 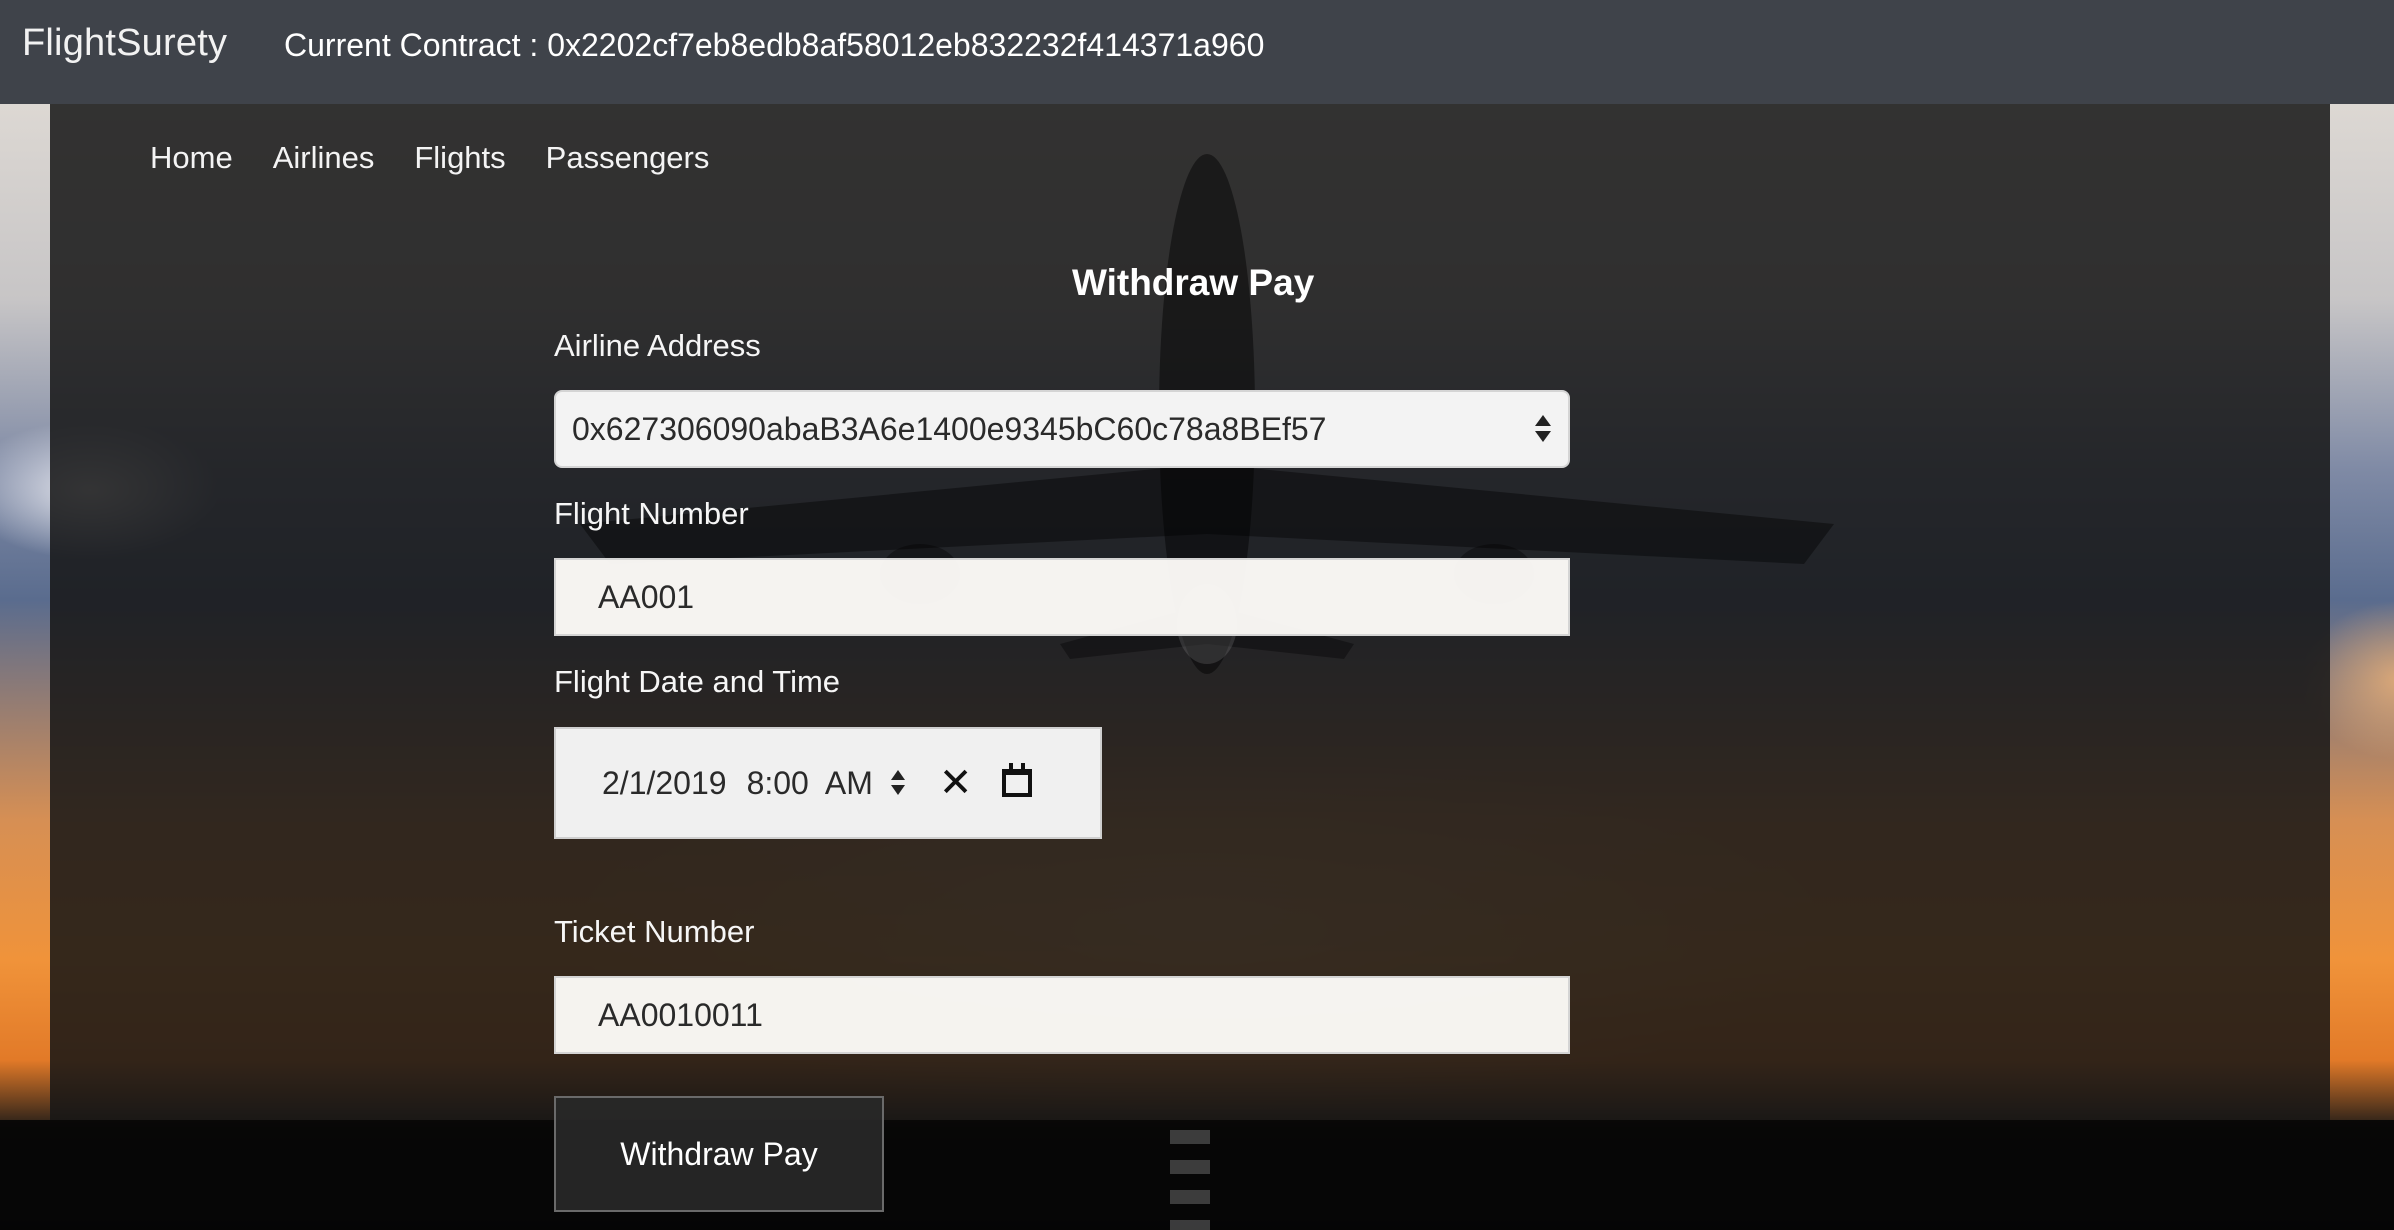 I want to click on airline-address-label: Airline Address, so click(x=657, y=345).